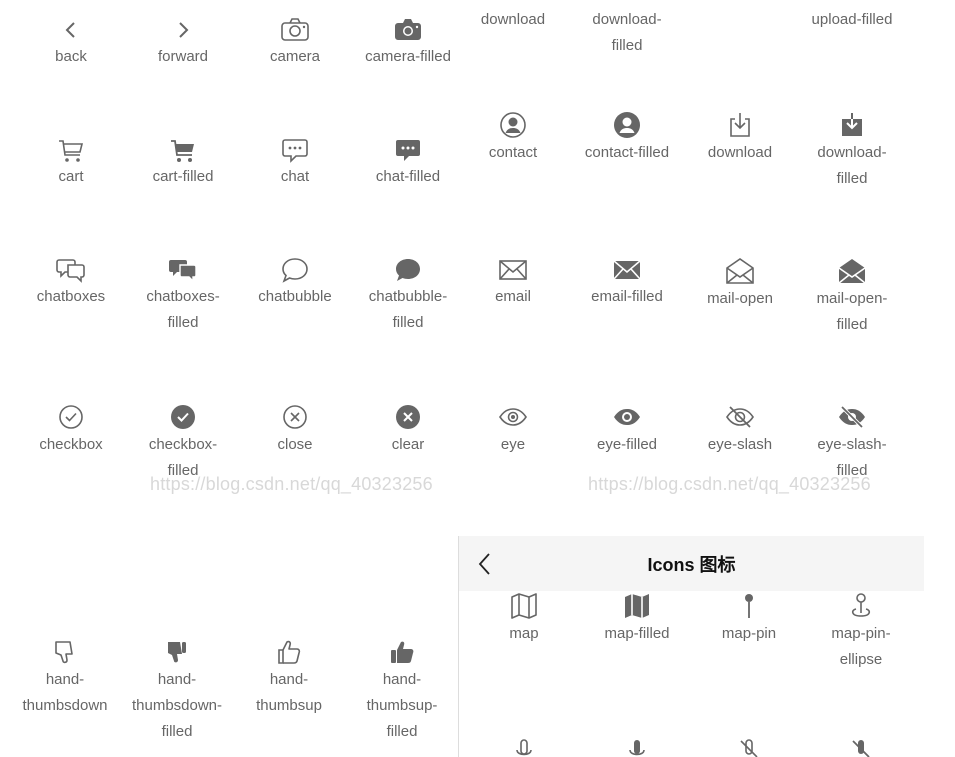 The width and height of the screenshot is (955, 757). What do you see at coordinates (513, 296) in the screenshot?
I see `icon-label: email` at bounding box center [513, 296].